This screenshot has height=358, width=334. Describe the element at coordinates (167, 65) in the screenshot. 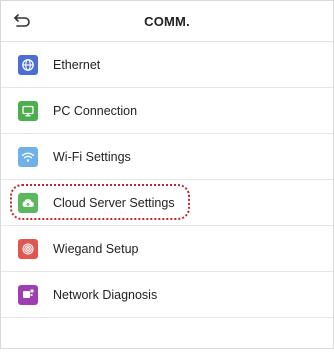

I see `menu-item-ethernet: Ethernet` at that location.